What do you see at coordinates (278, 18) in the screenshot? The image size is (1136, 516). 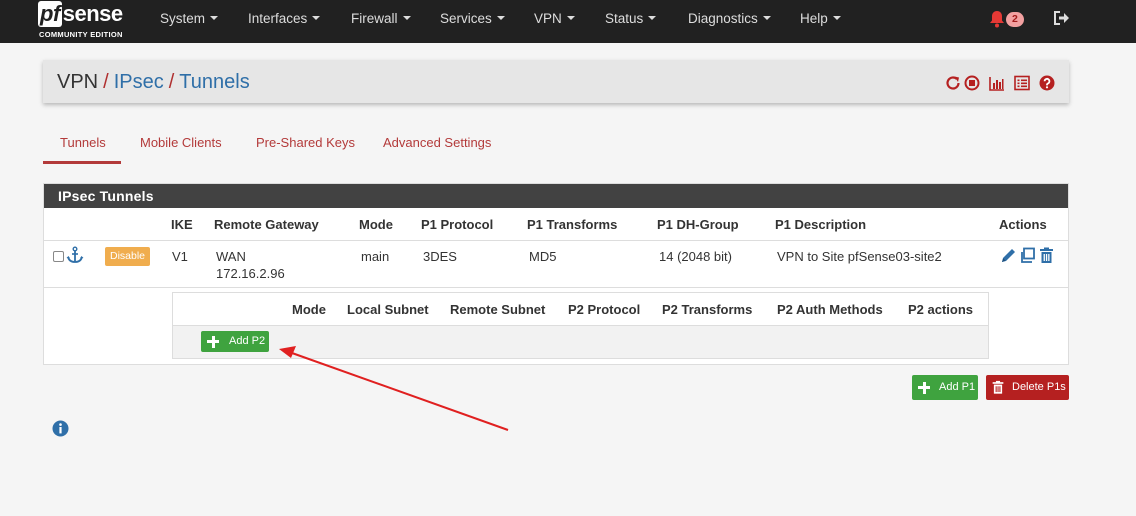 I see `nav-interfaces-label: Interfaces` at bounding box center [278, 18].